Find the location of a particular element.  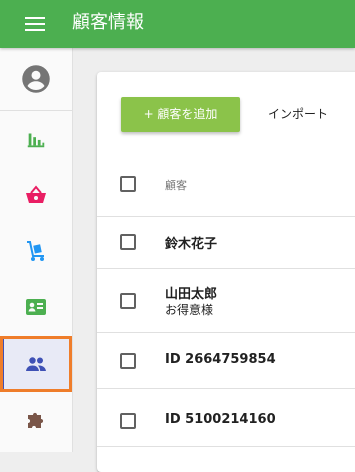

column-header-customer: 顧客 is located at coordinates (176, 185).